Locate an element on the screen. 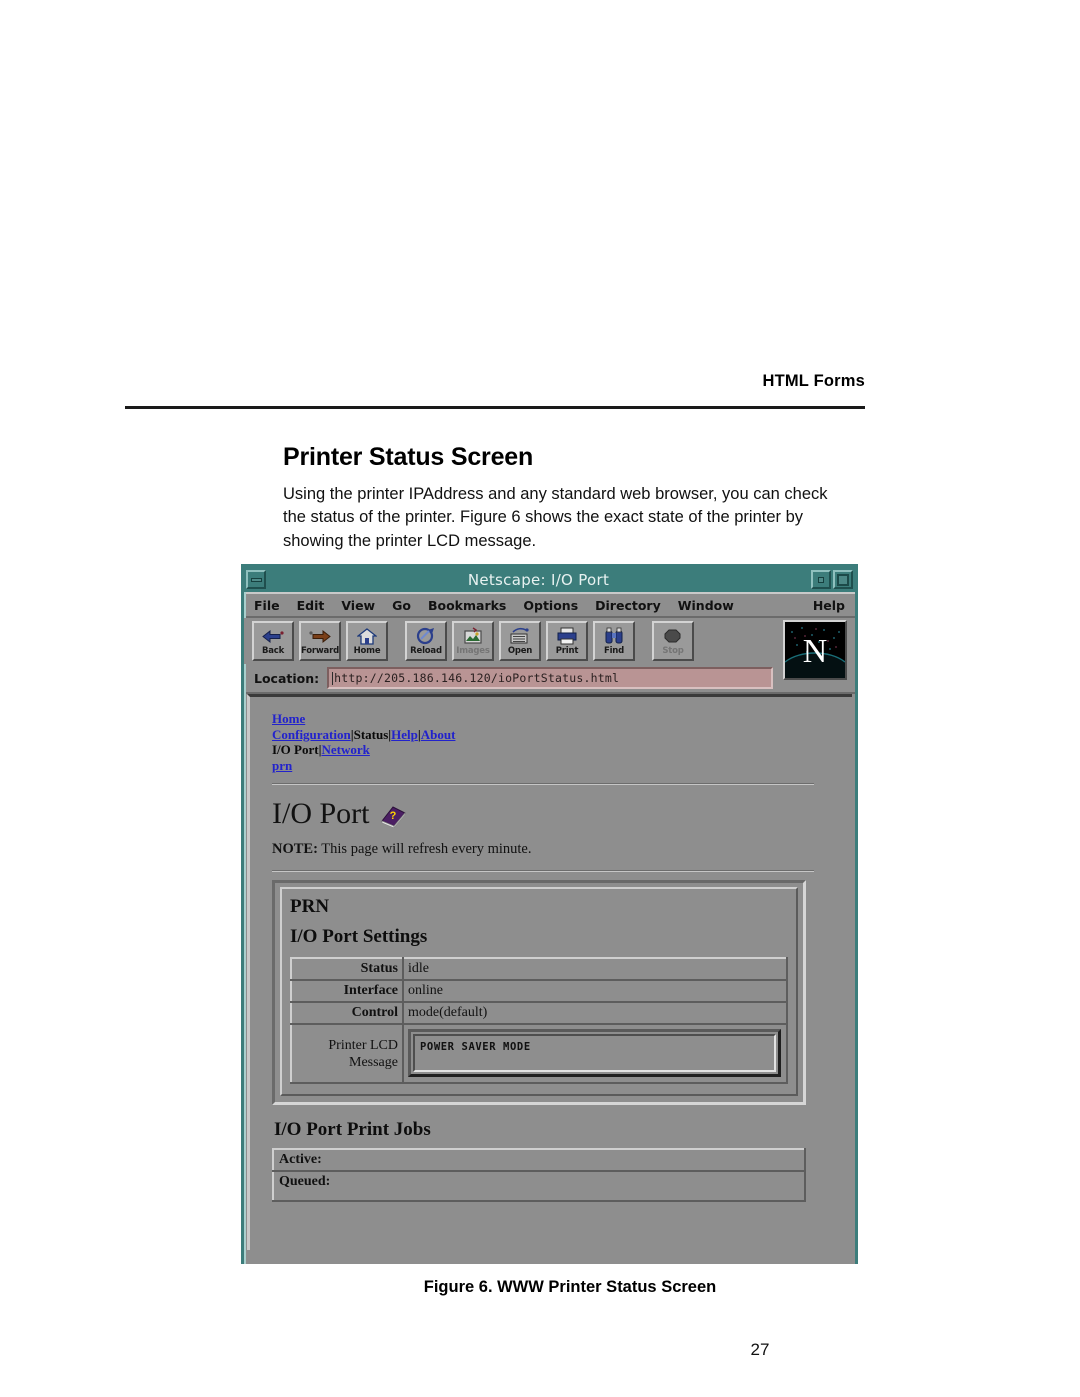 The height and width of the screenshot is (1397, 1080). table-row: Printer LCD Message POWER SAVER MODE is located at coordinates (539, 1053).